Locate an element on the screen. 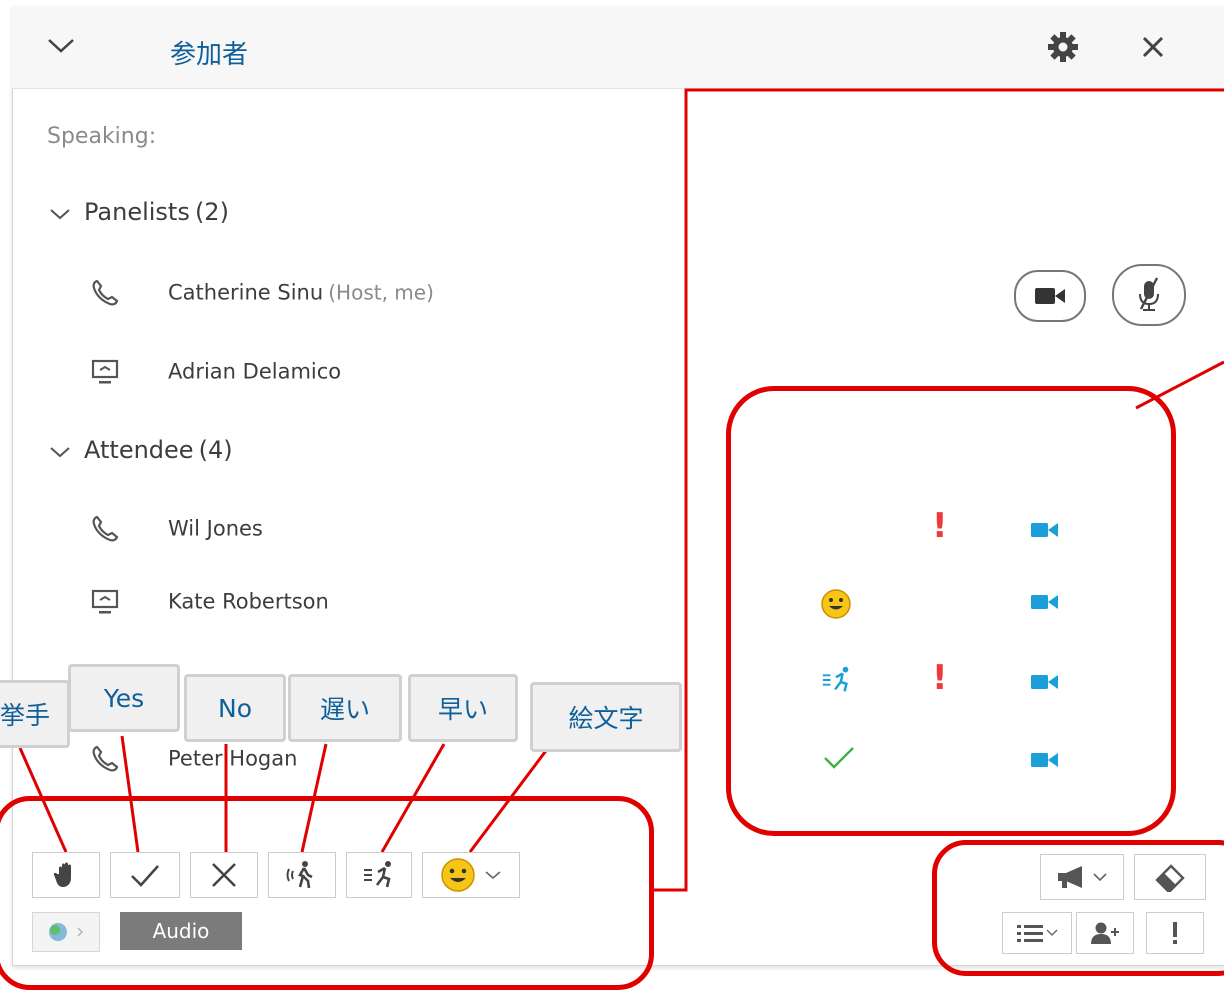  video-button is located at coordinates (1050, 296).